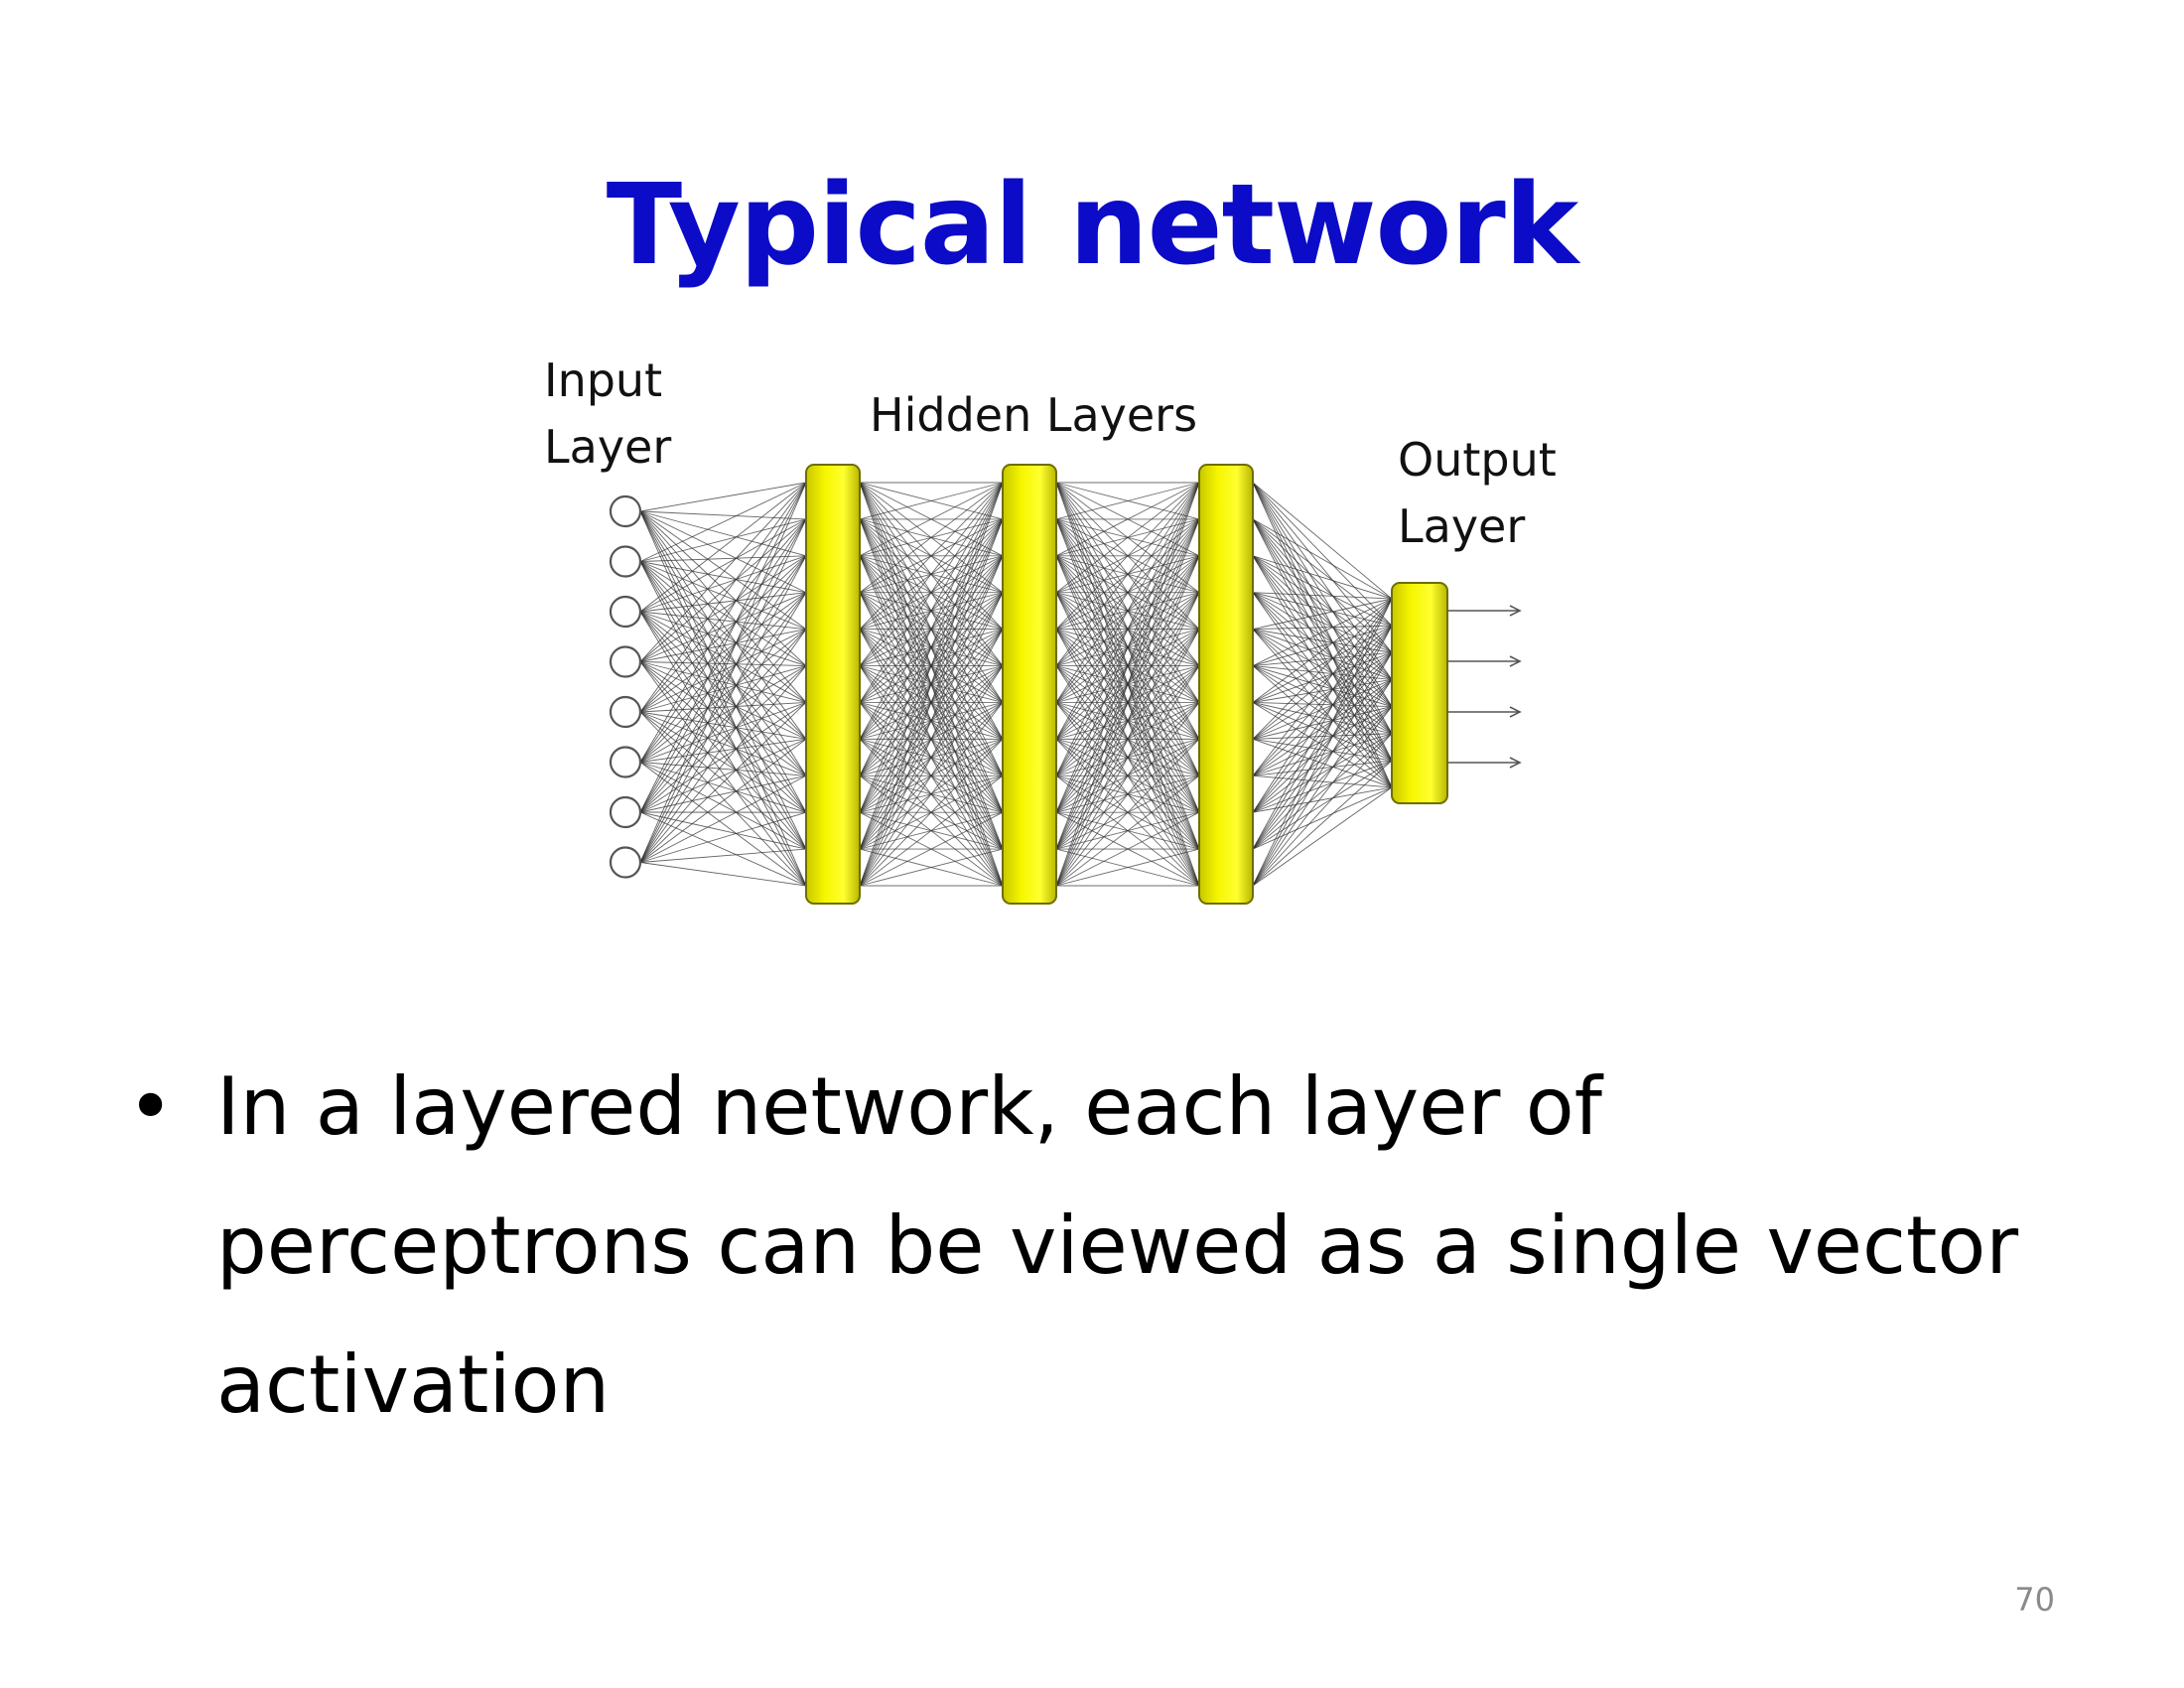 This screenshot has width=2184, height=1688. What do you see at coordinates (1092, 225) in the screenshot?
I see `slide-title: Typical network` at bounding box center [1092, 225].